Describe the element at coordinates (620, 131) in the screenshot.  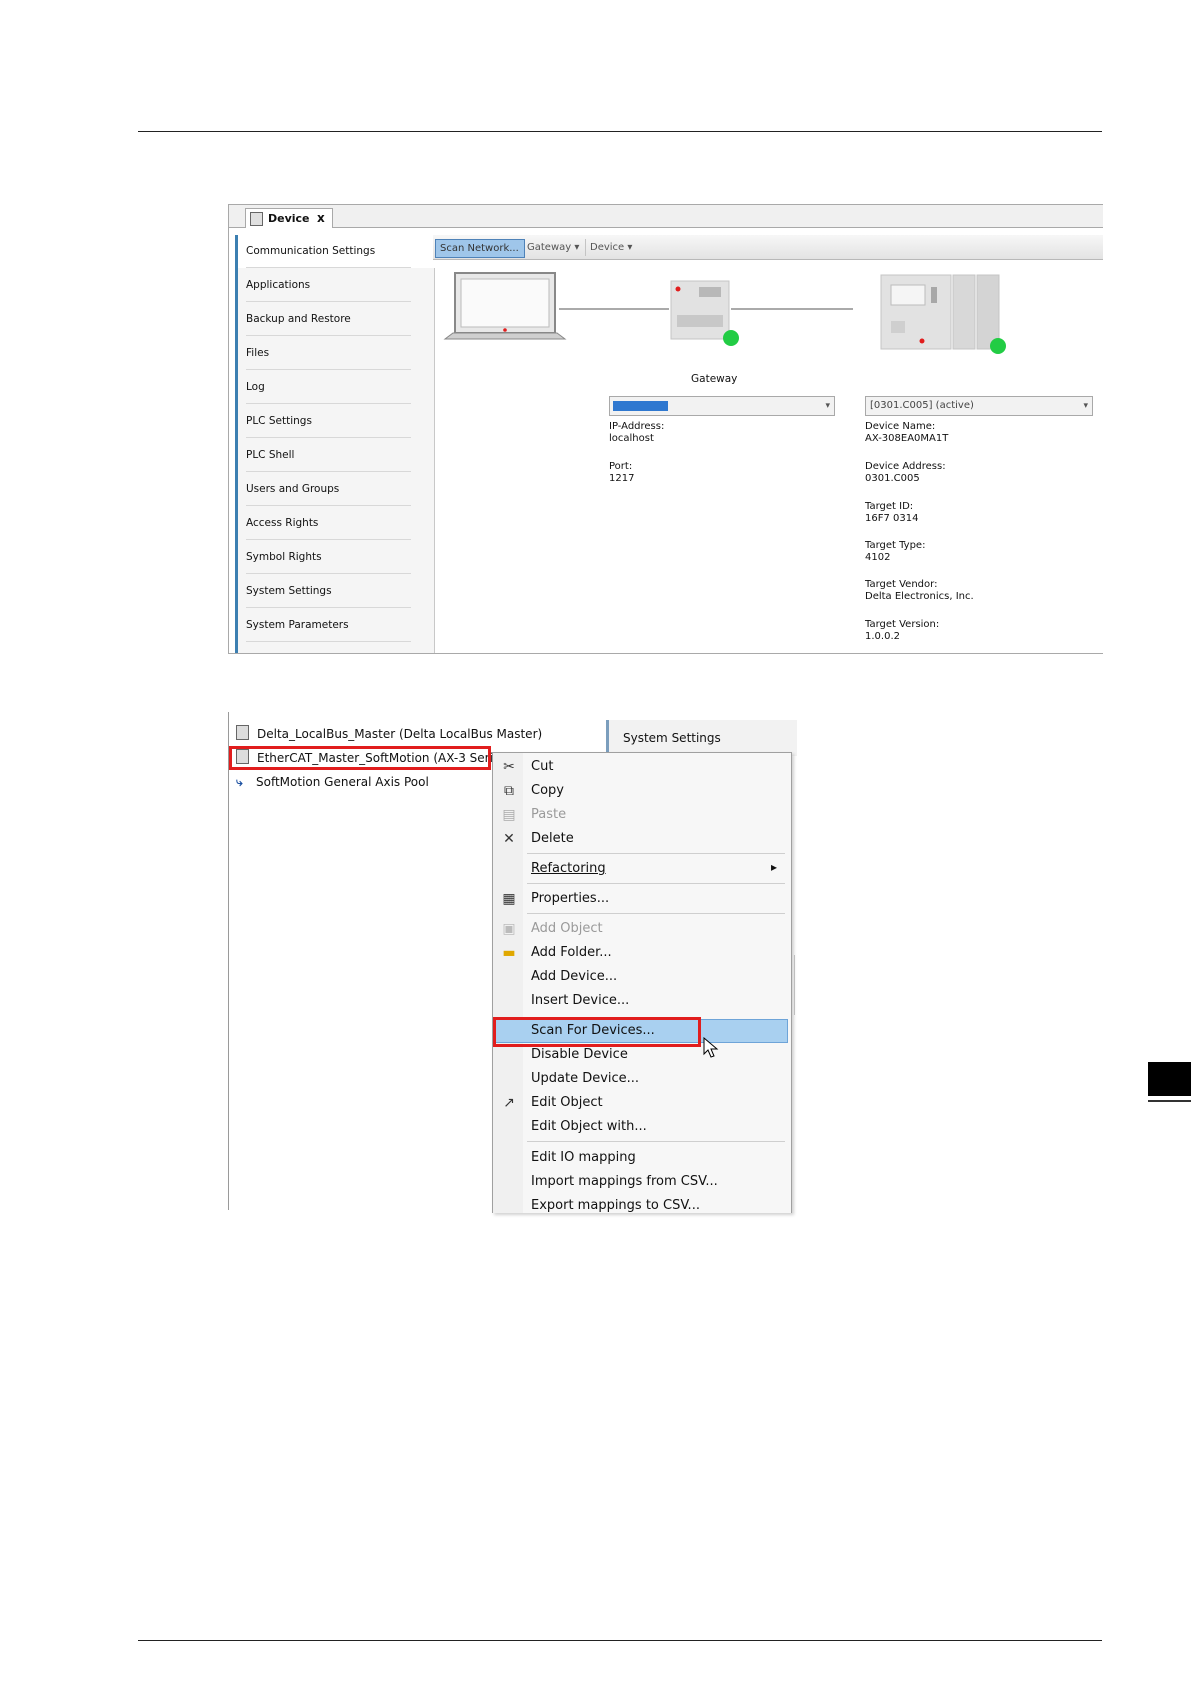
I see `header-rule` at that location.